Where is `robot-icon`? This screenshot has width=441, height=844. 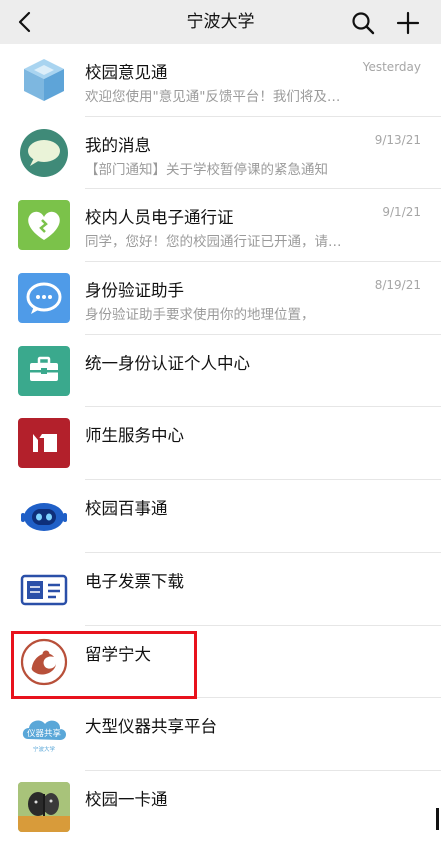
robot-icon is located at coordinates (44, 517).